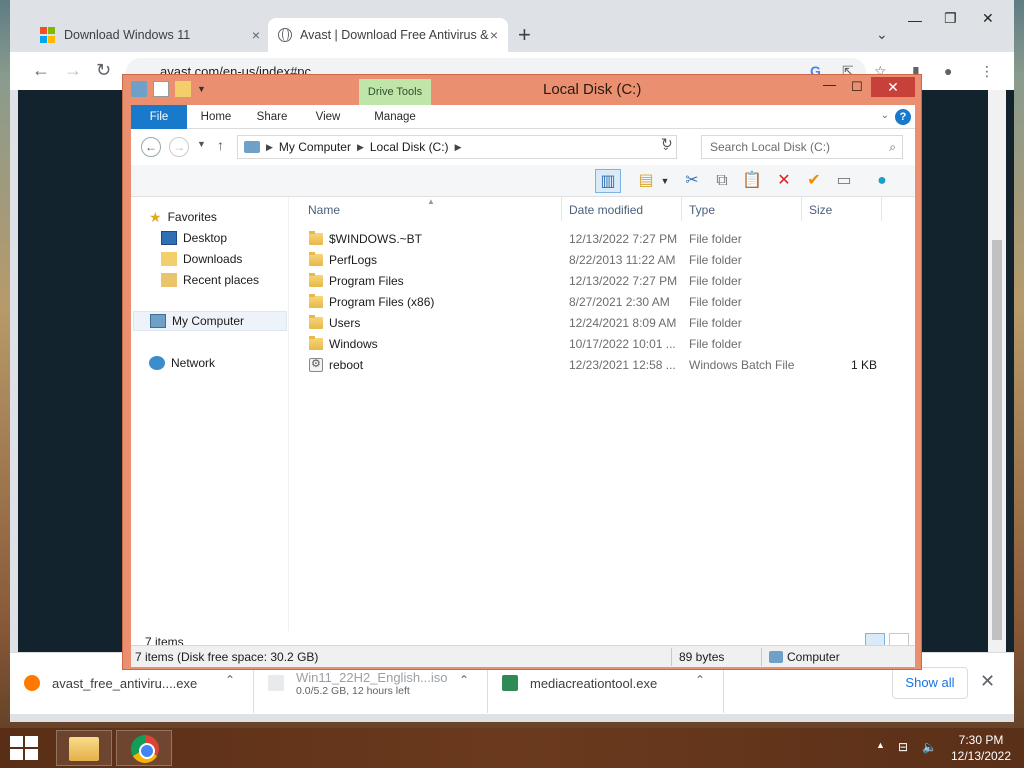 This screenshot has width=1024, height=768. Describe the element at coordinates (328, 117) in the screenshot. I see `tab-view: View` at that location.